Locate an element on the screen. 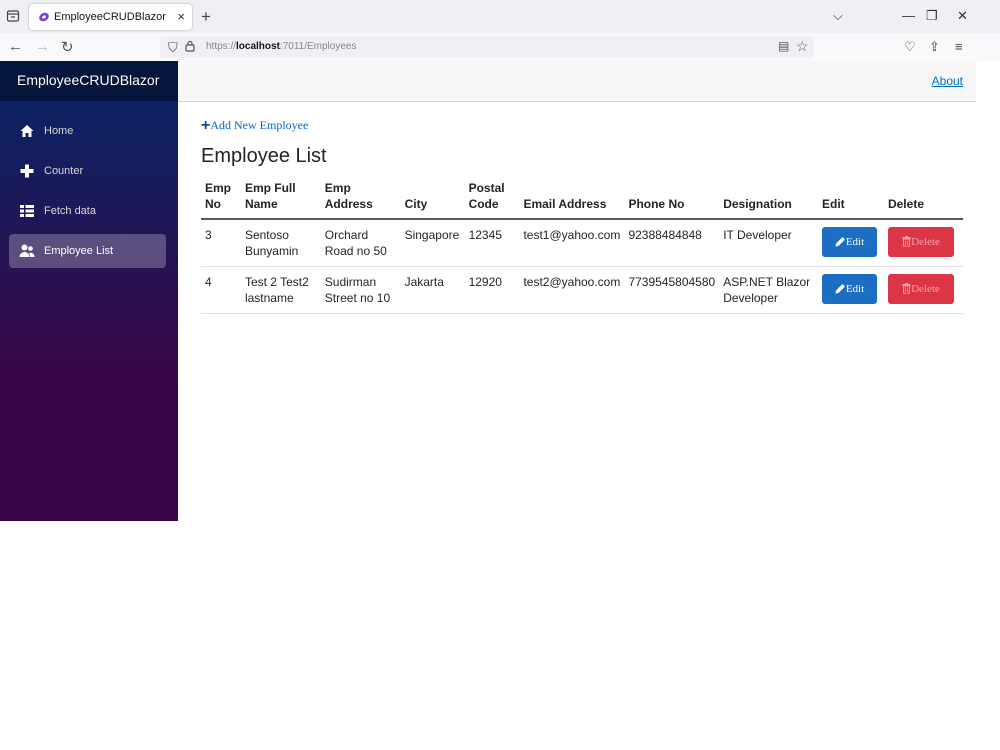 The image size is (1000, 750). column-header-phone: Phone No is located at coordinates (672, 199).